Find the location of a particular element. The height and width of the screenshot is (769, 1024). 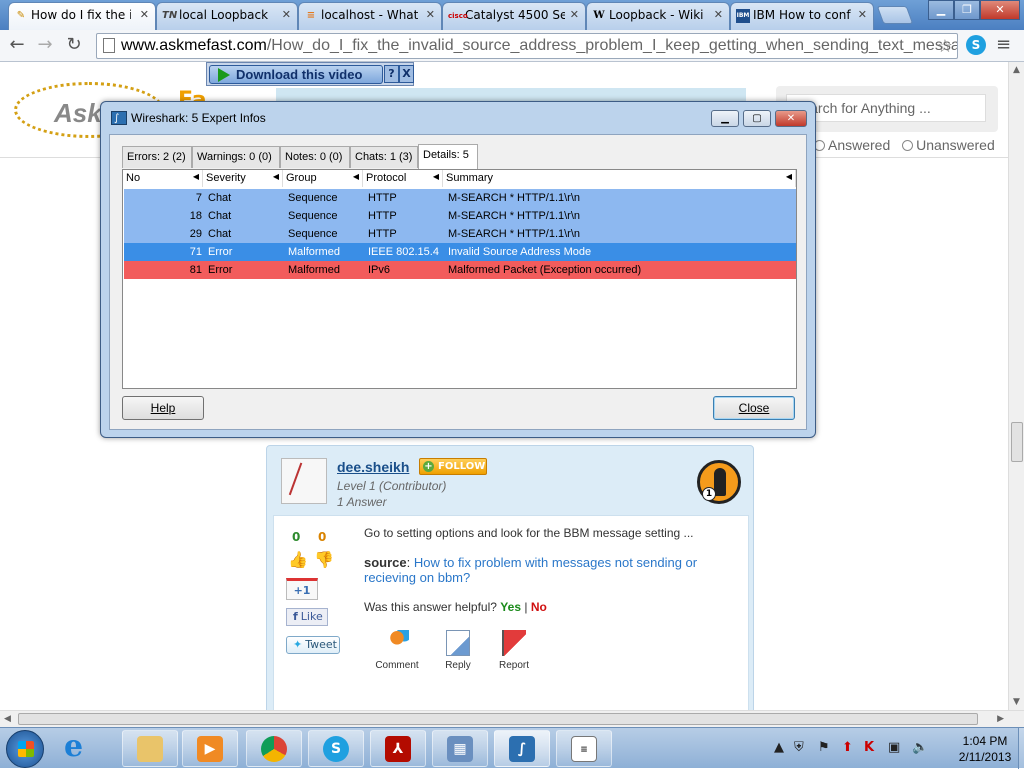

download-close-button: X is located at coordinates (406, 74).